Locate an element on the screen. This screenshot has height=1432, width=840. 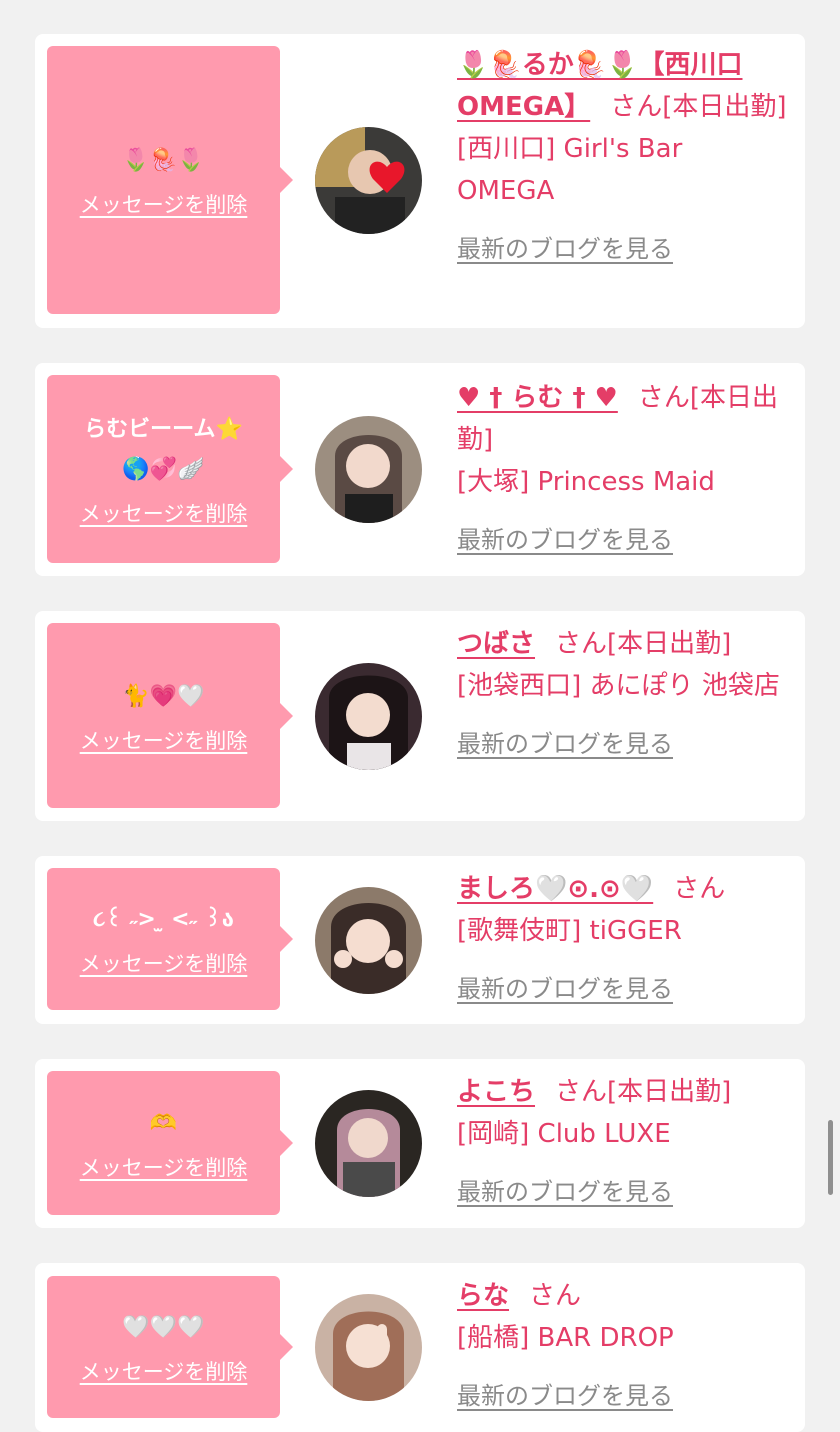
cast-name-link: らな is located at coordinates (483, 1296).